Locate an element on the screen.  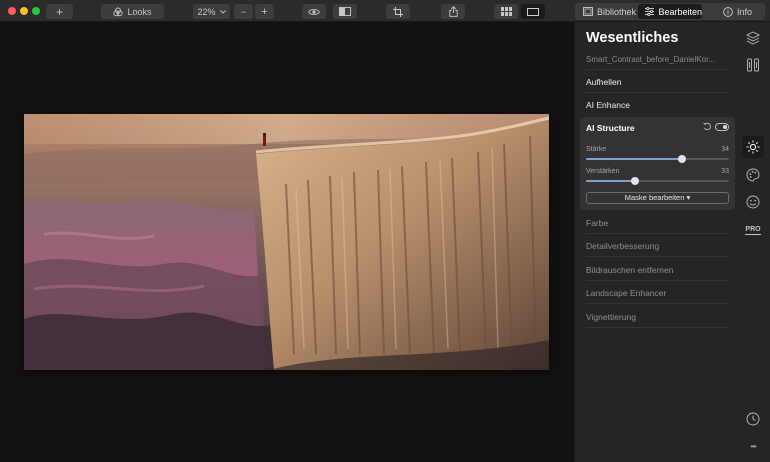
clock-icon is located at coordinates (753, 419).